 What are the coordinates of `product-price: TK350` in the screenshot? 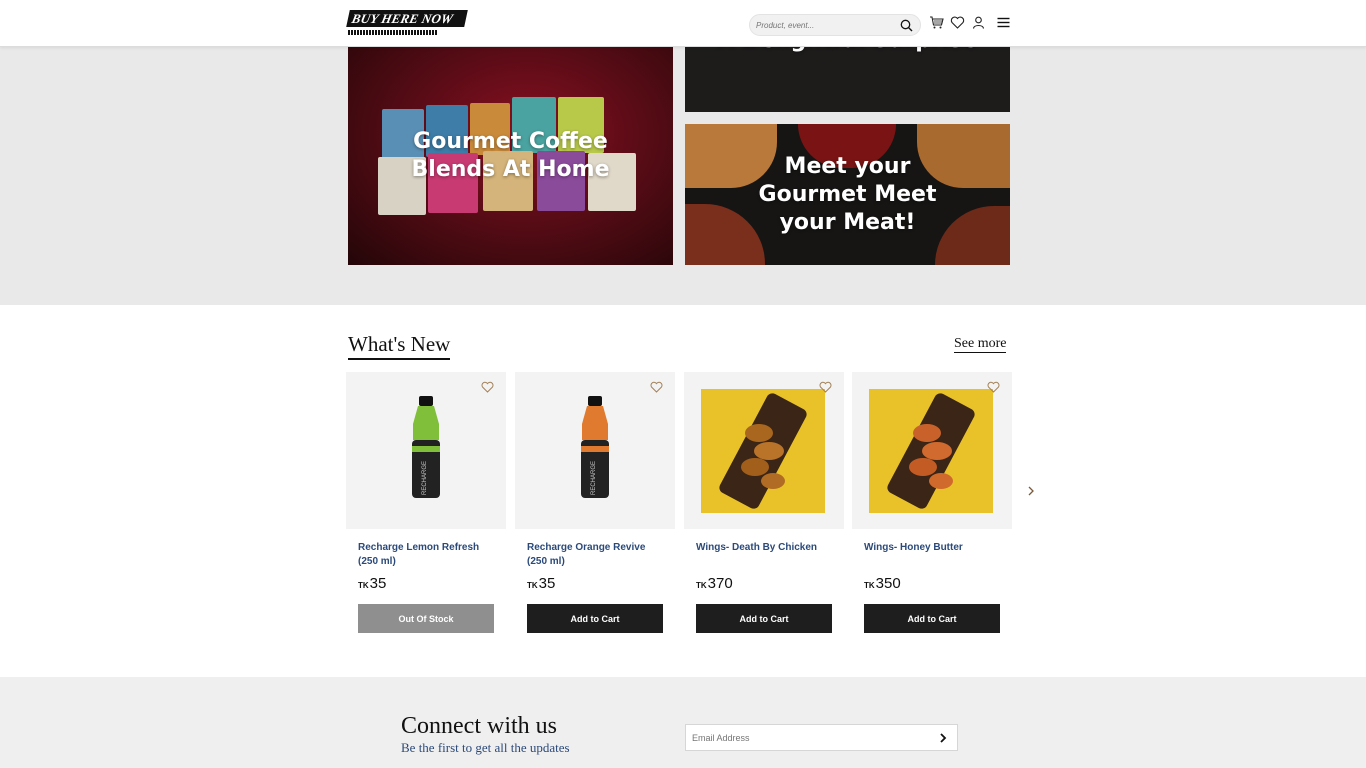 It's located at (882, 583).